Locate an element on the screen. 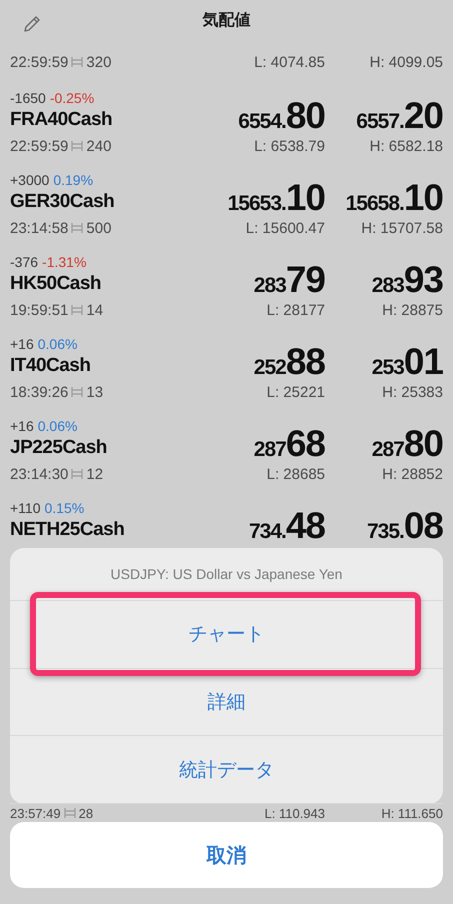 This screenshot has width=453, height=904. price: 28393 is located at coordinates (407, 279).